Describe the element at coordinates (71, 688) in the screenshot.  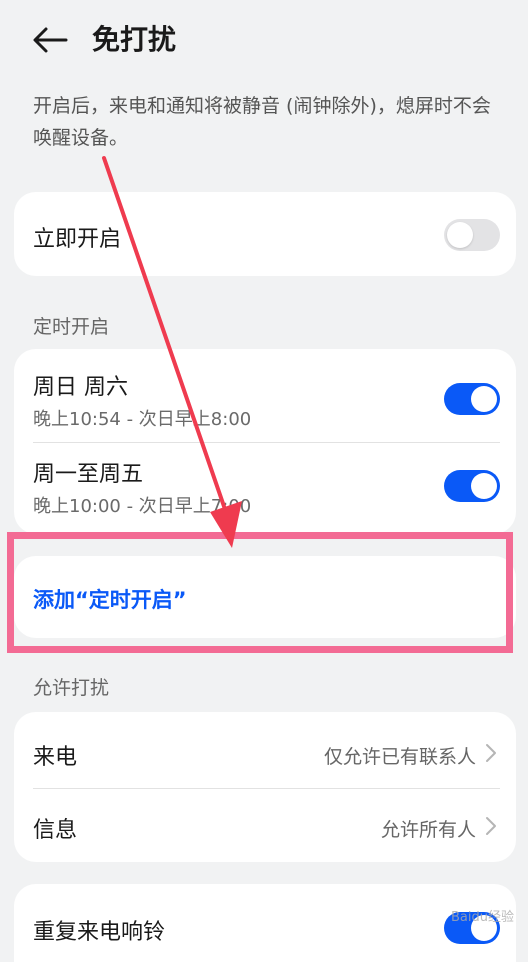
I see `allow-section-label: 允许打扰` at that location.